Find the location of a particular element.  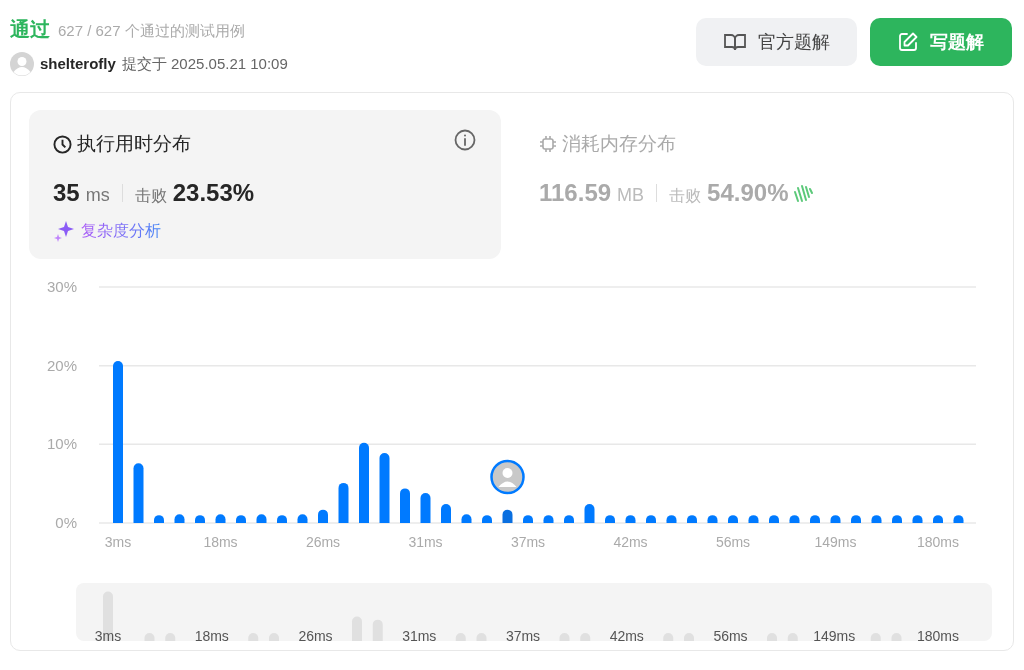

stat-unit: ms is located at coordinates (97, 195).